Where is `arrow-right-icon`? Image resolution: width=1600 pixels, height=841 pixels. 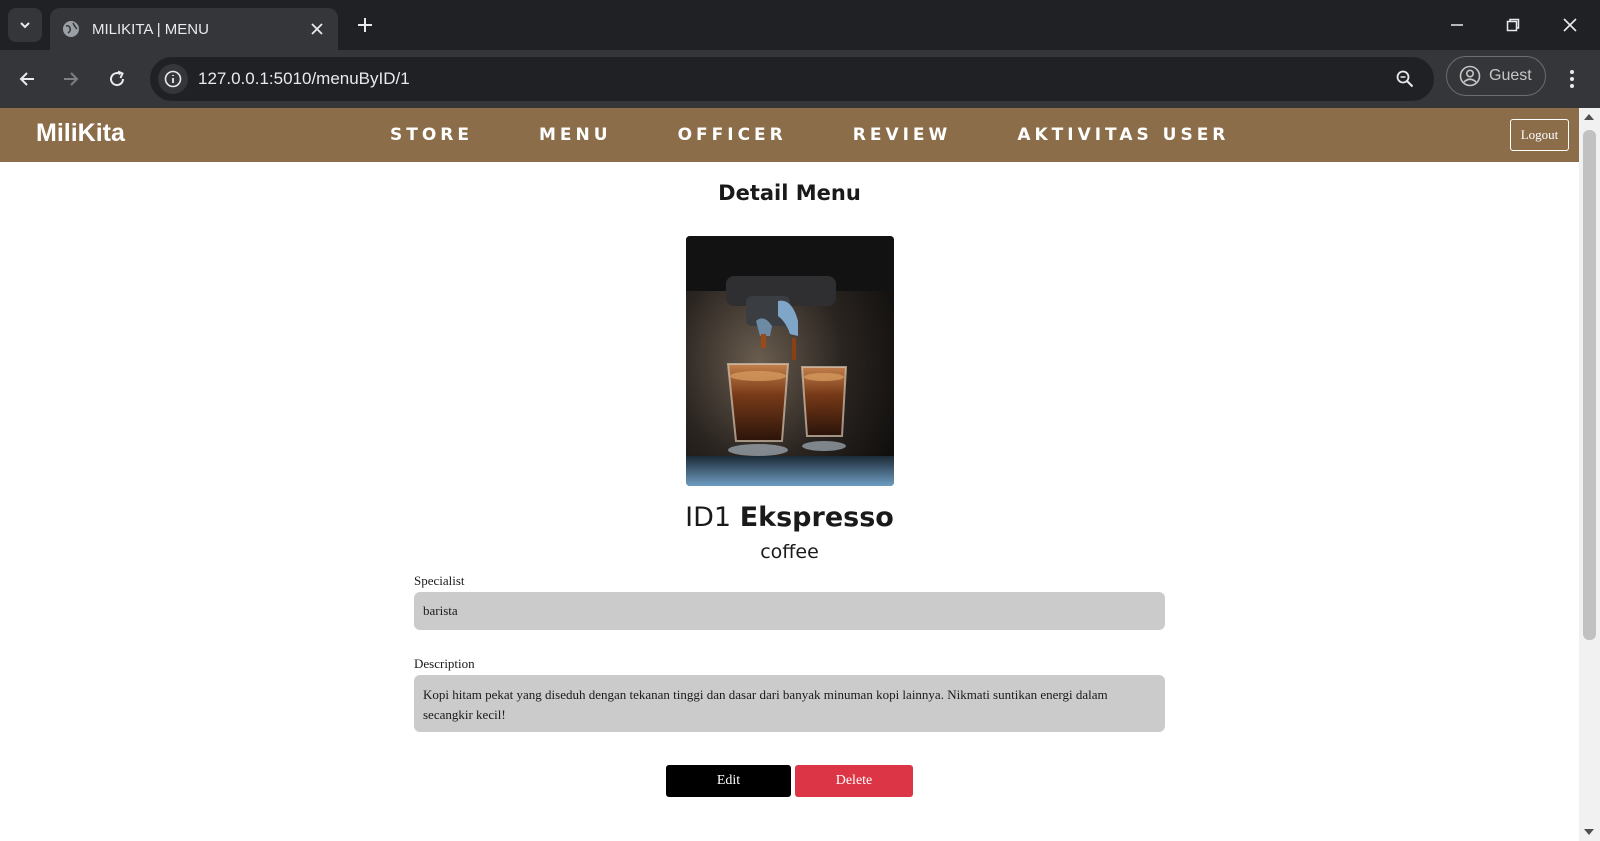
arrow-right-icon is located at coordinates (71, 79).